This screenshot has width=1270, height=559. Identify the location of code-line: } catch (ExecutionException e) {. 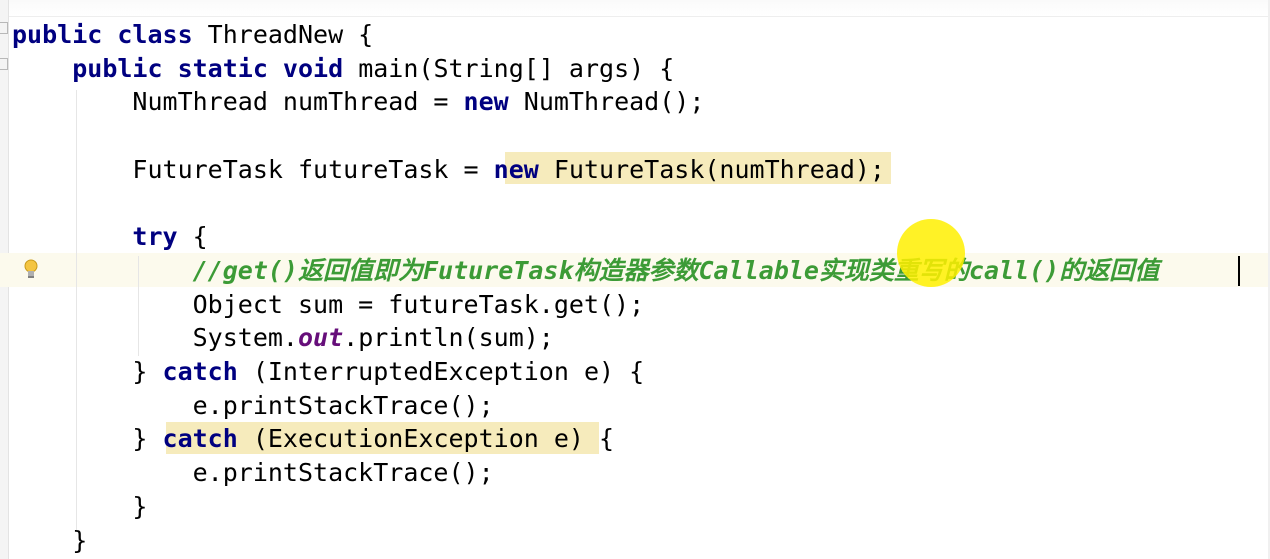
(313, 439).